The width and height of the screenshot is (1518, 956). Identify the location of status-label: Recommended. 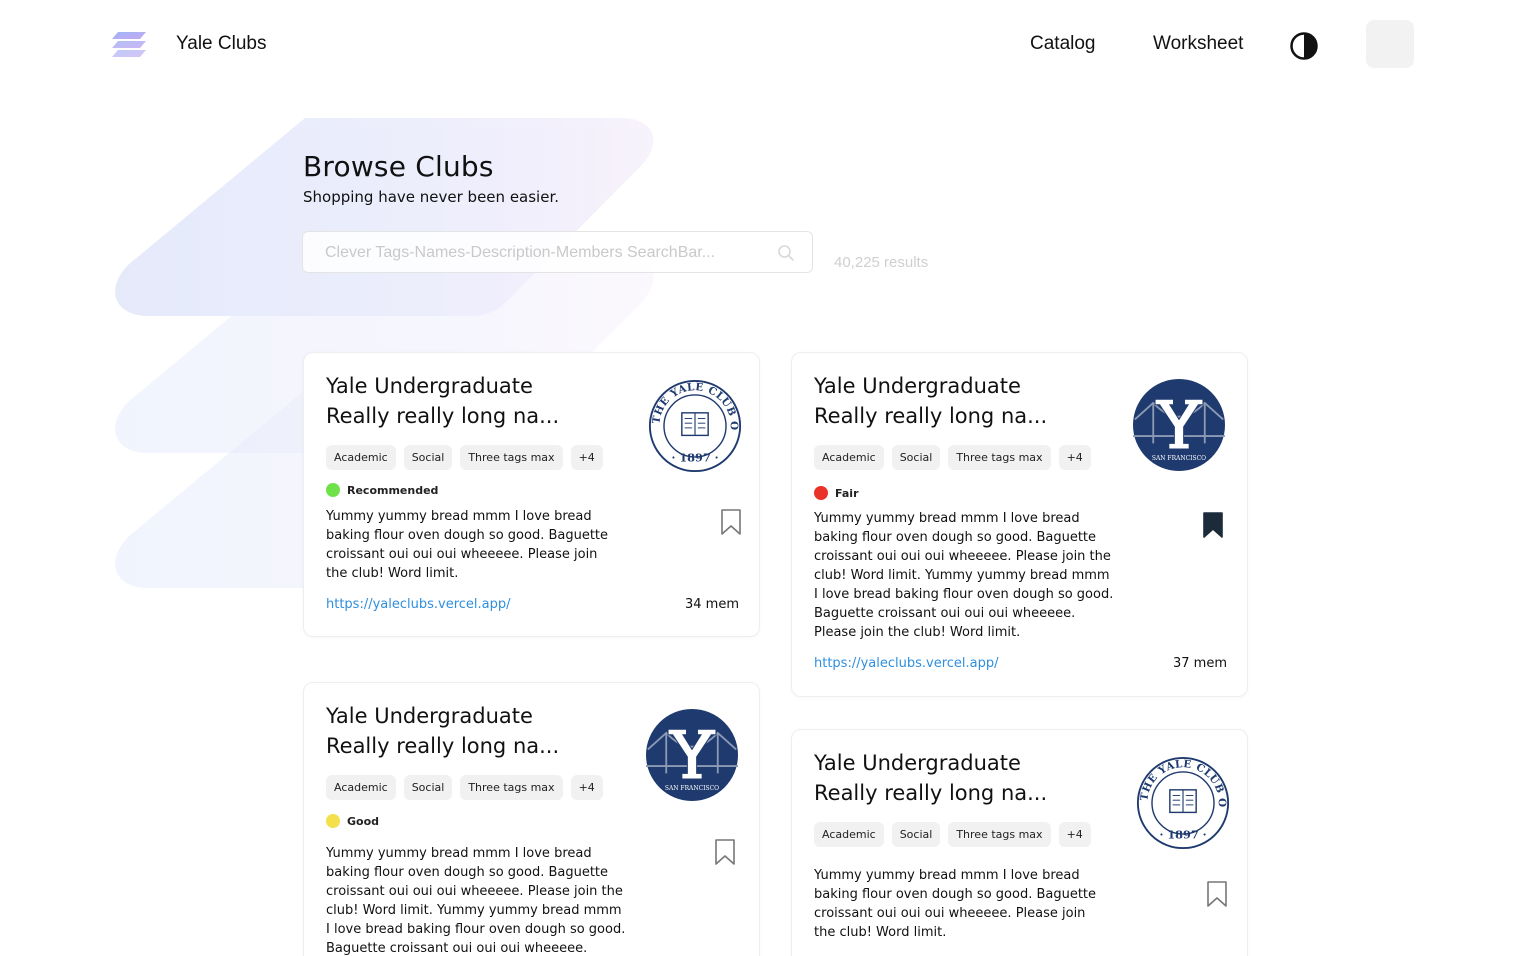
(393, 490).